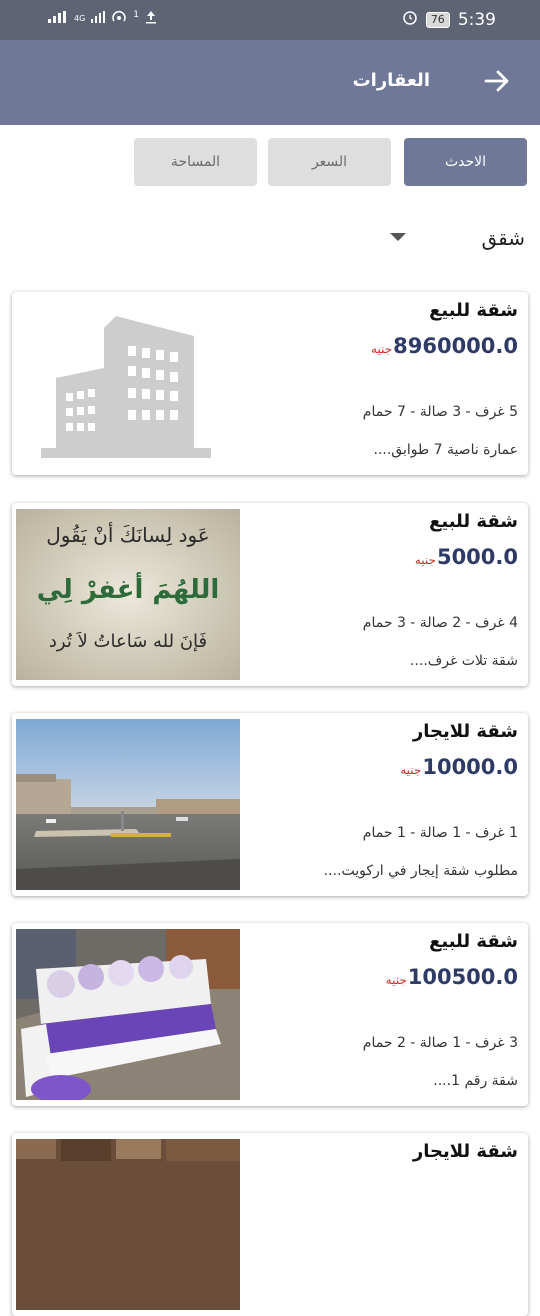 Image resolution: width=540 pixels, height=1316 pixels. I want to click on status-right: 76 5:39, so click(449, 19).